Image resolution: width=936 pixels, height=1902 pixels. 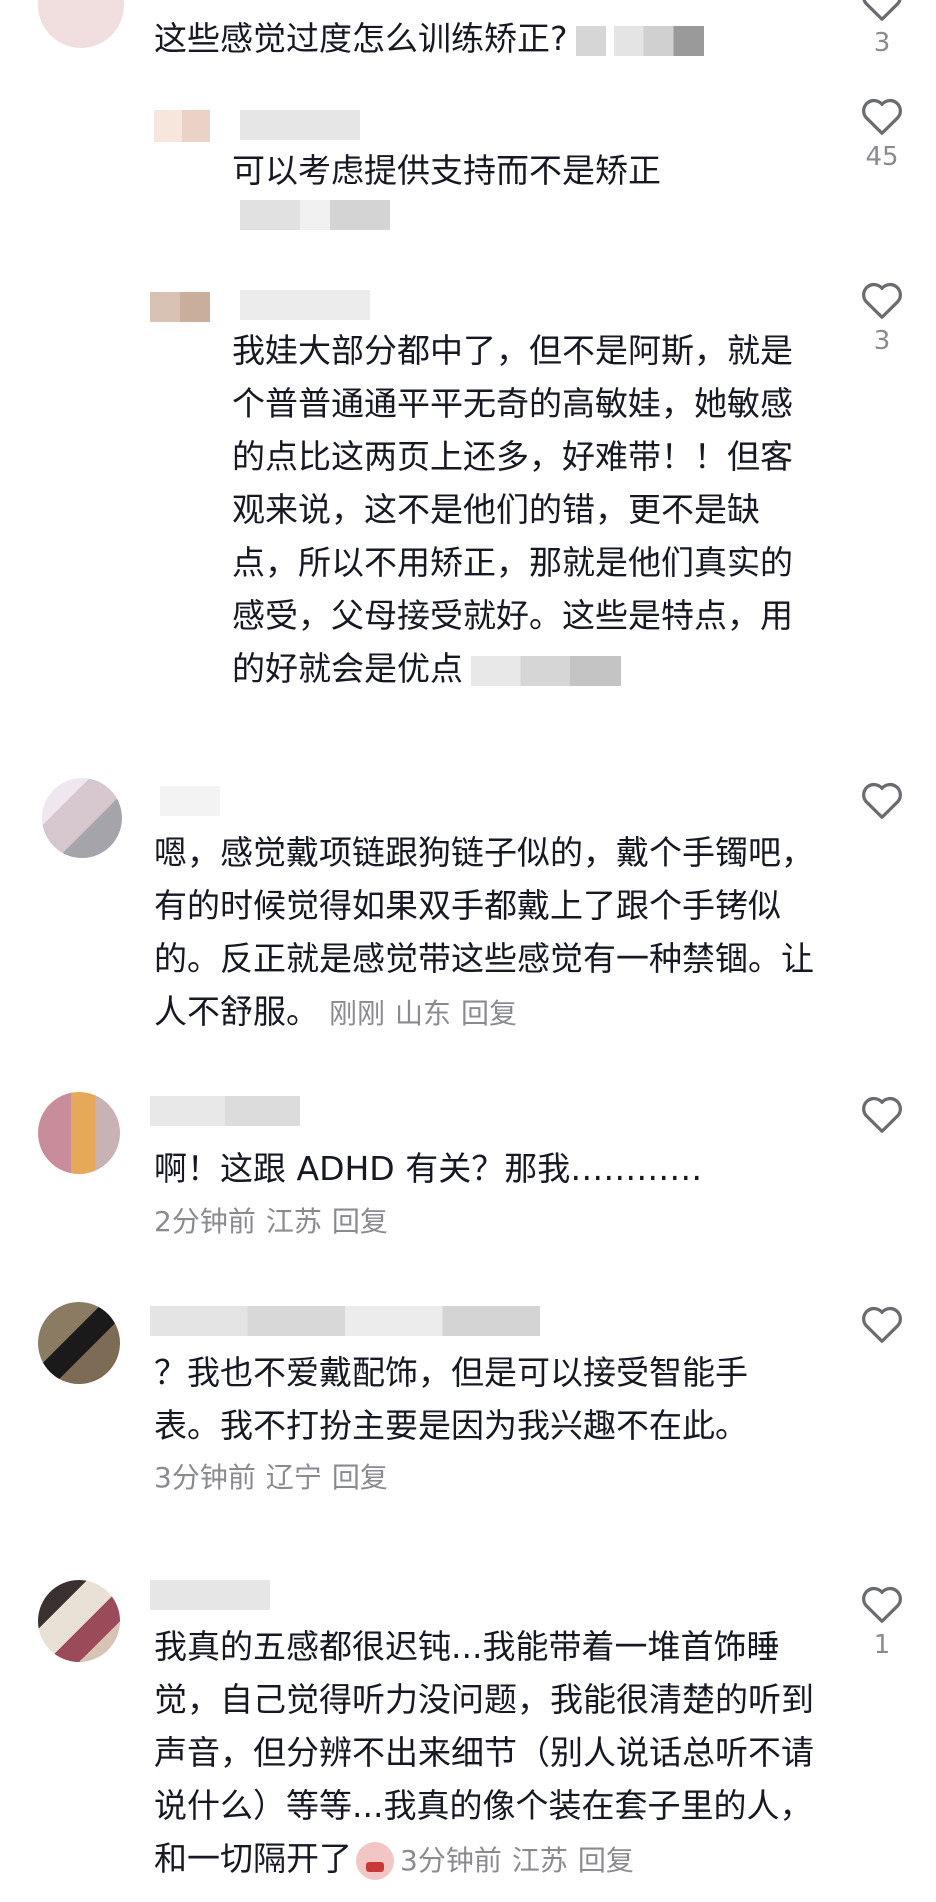 What do you see at coordinates (446, 170) in the screenshot?
I see `comment-text: 可以考虑提供支持而不是矫正` at bounding box center [446, 170].